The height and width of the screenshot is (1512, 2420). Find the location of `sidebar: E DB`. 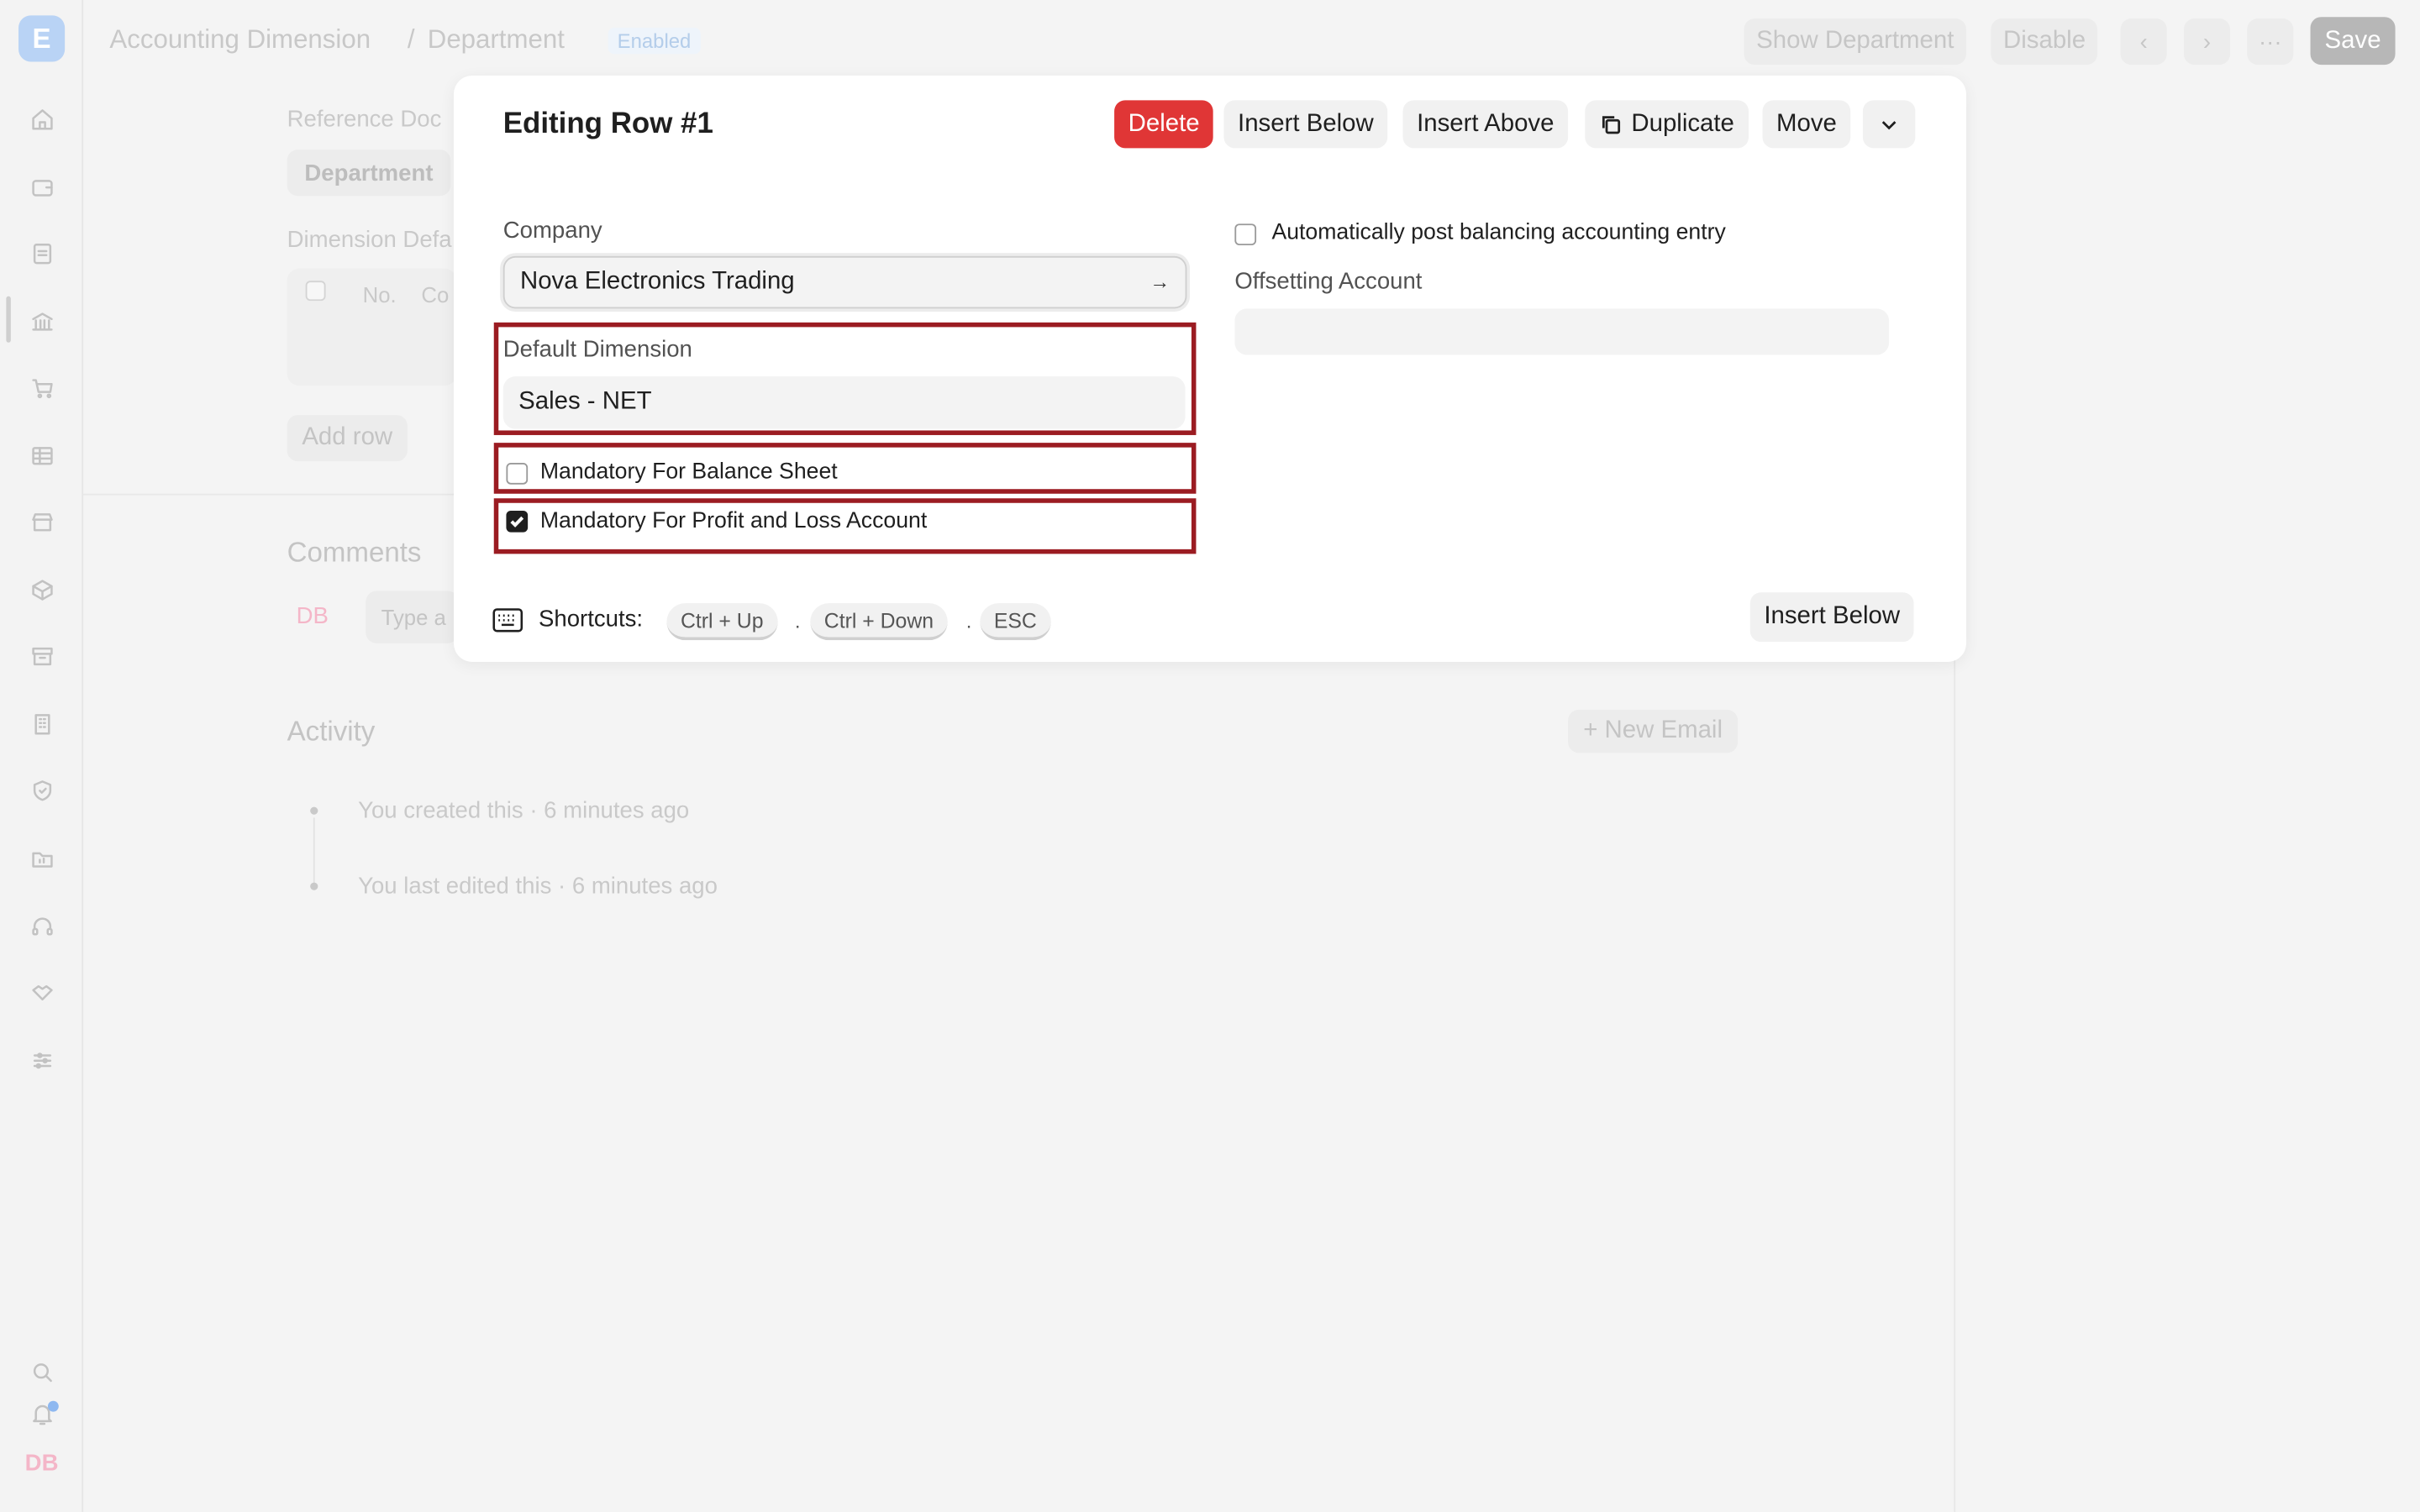

sidebar: E DB is located at coordinates (42, 756).